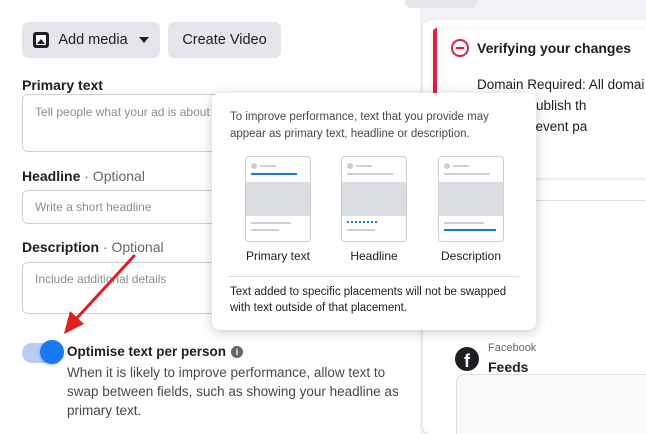  What do you see at coordinates (554, 48) in the screenshot?
I see `alert-title: Verifying your changes` at bounding box center [554, 48].